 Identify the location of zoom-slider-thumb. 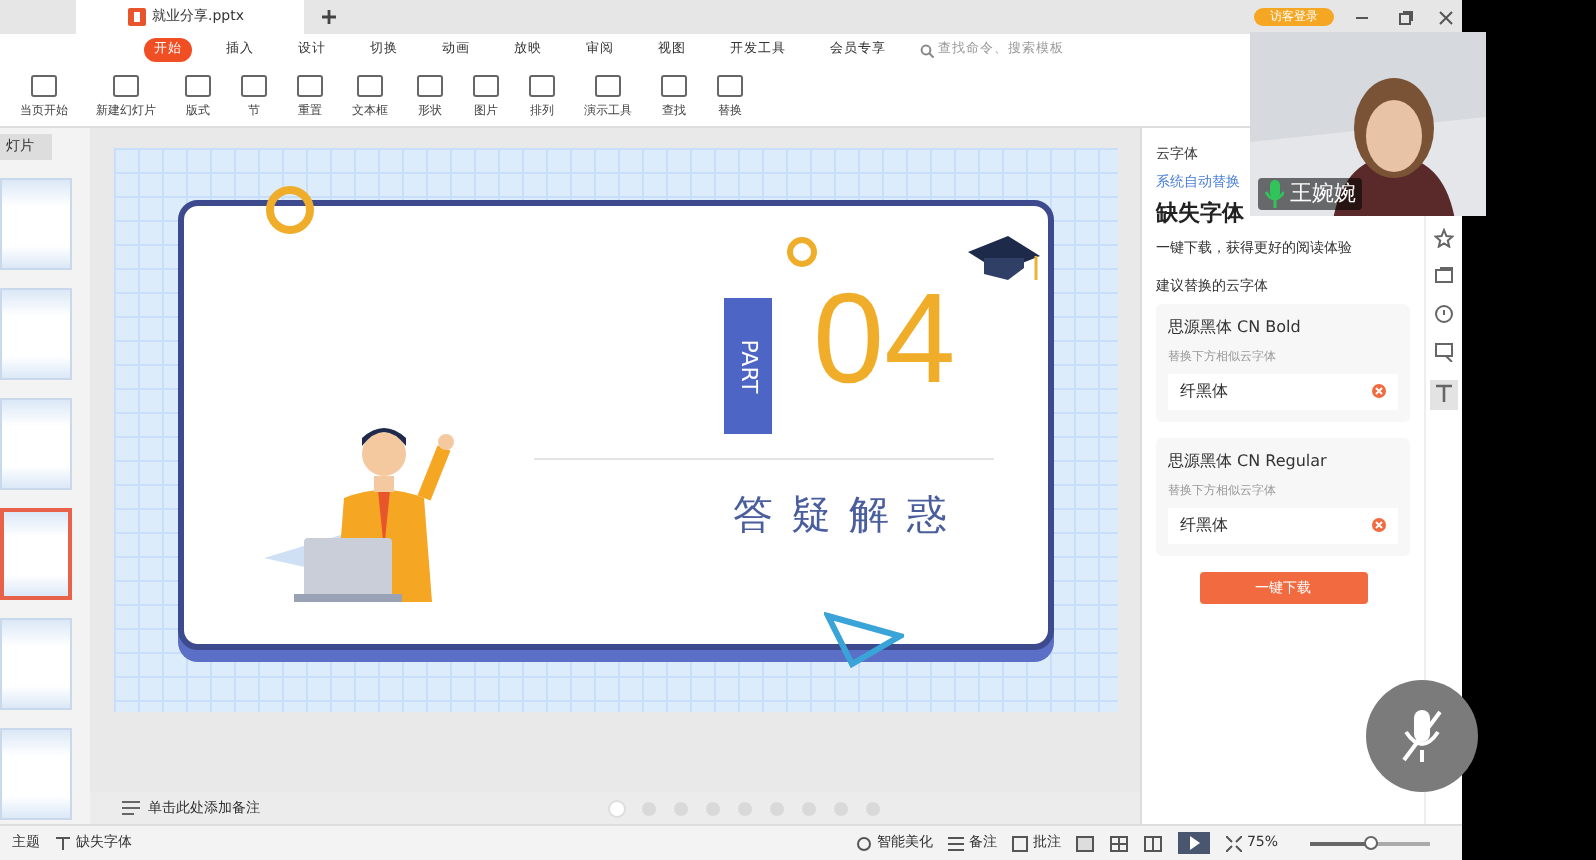
(1371, 842).